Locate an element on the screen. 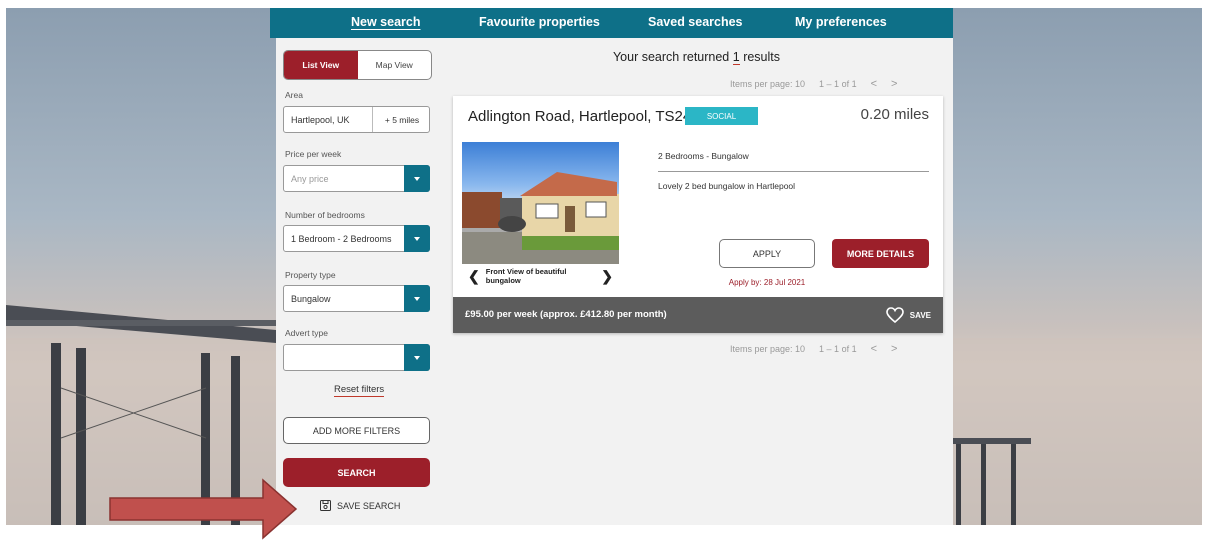 This screenshot has height=540, width=1206. bedrooms-select: 1 Bedroom - 2 Bedrooms is located at coordinates (356, 238).